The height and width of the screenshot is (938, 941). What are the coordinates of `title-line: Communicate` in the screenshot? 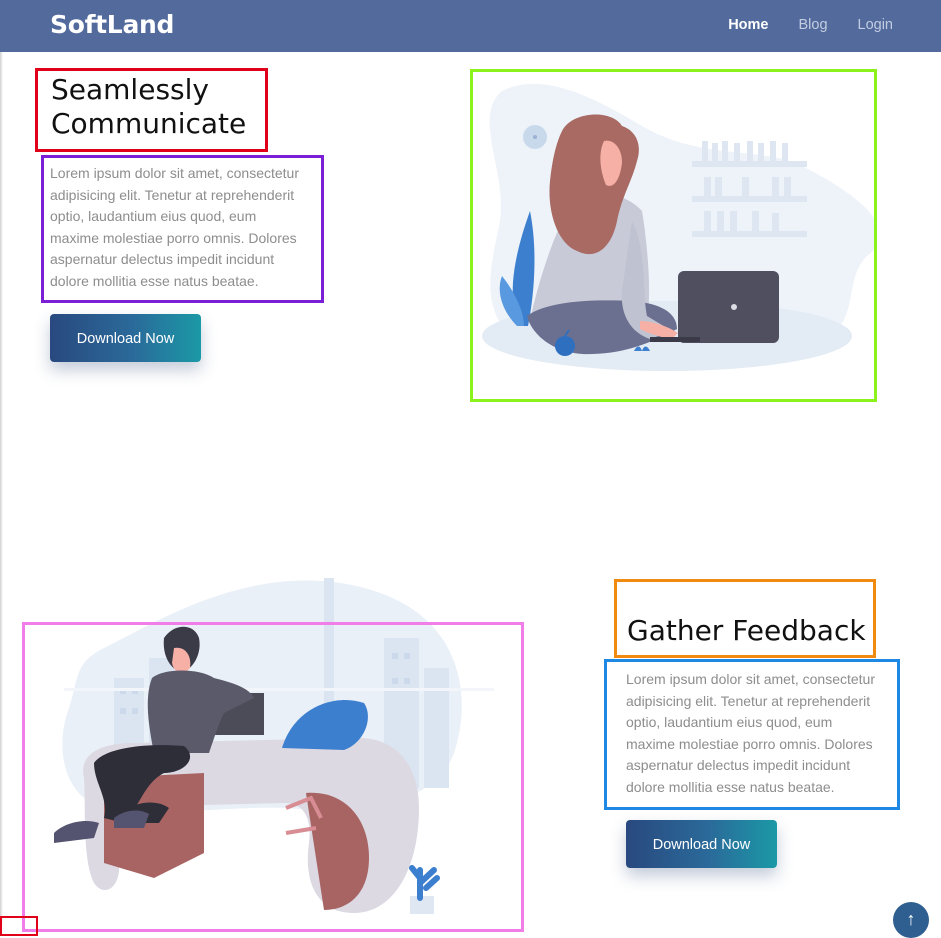 It's located at (149, 123).